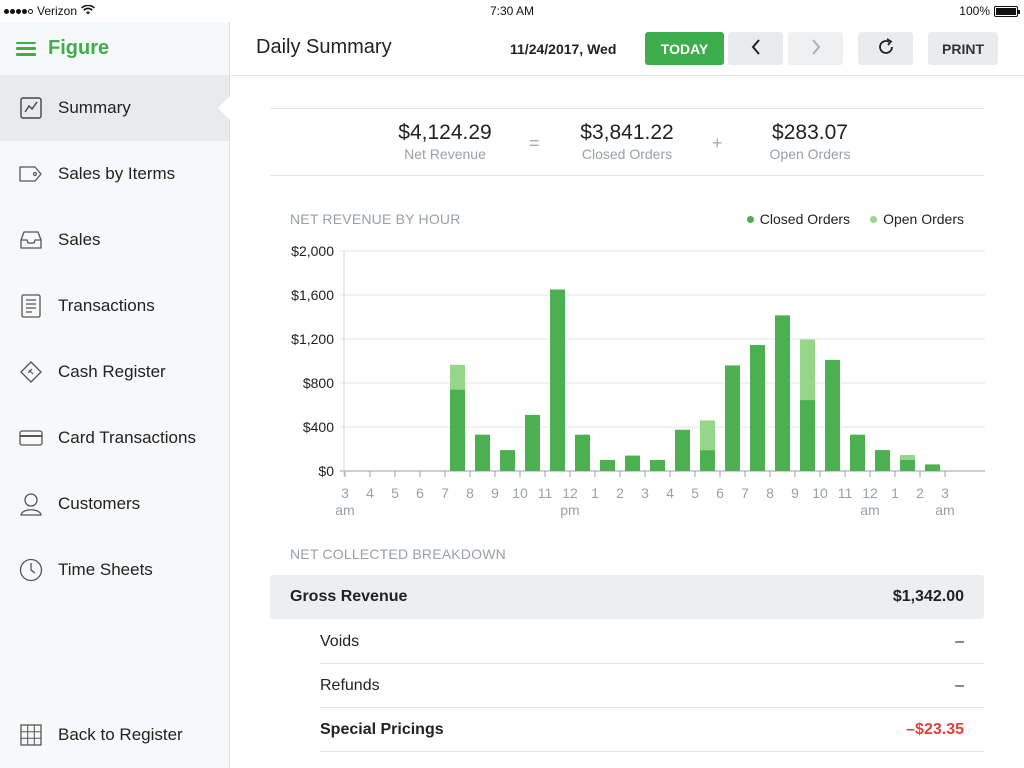  Describe the element at coordinates (684, 48) in the screenshot. I see `today-button: TODAY` at that location.